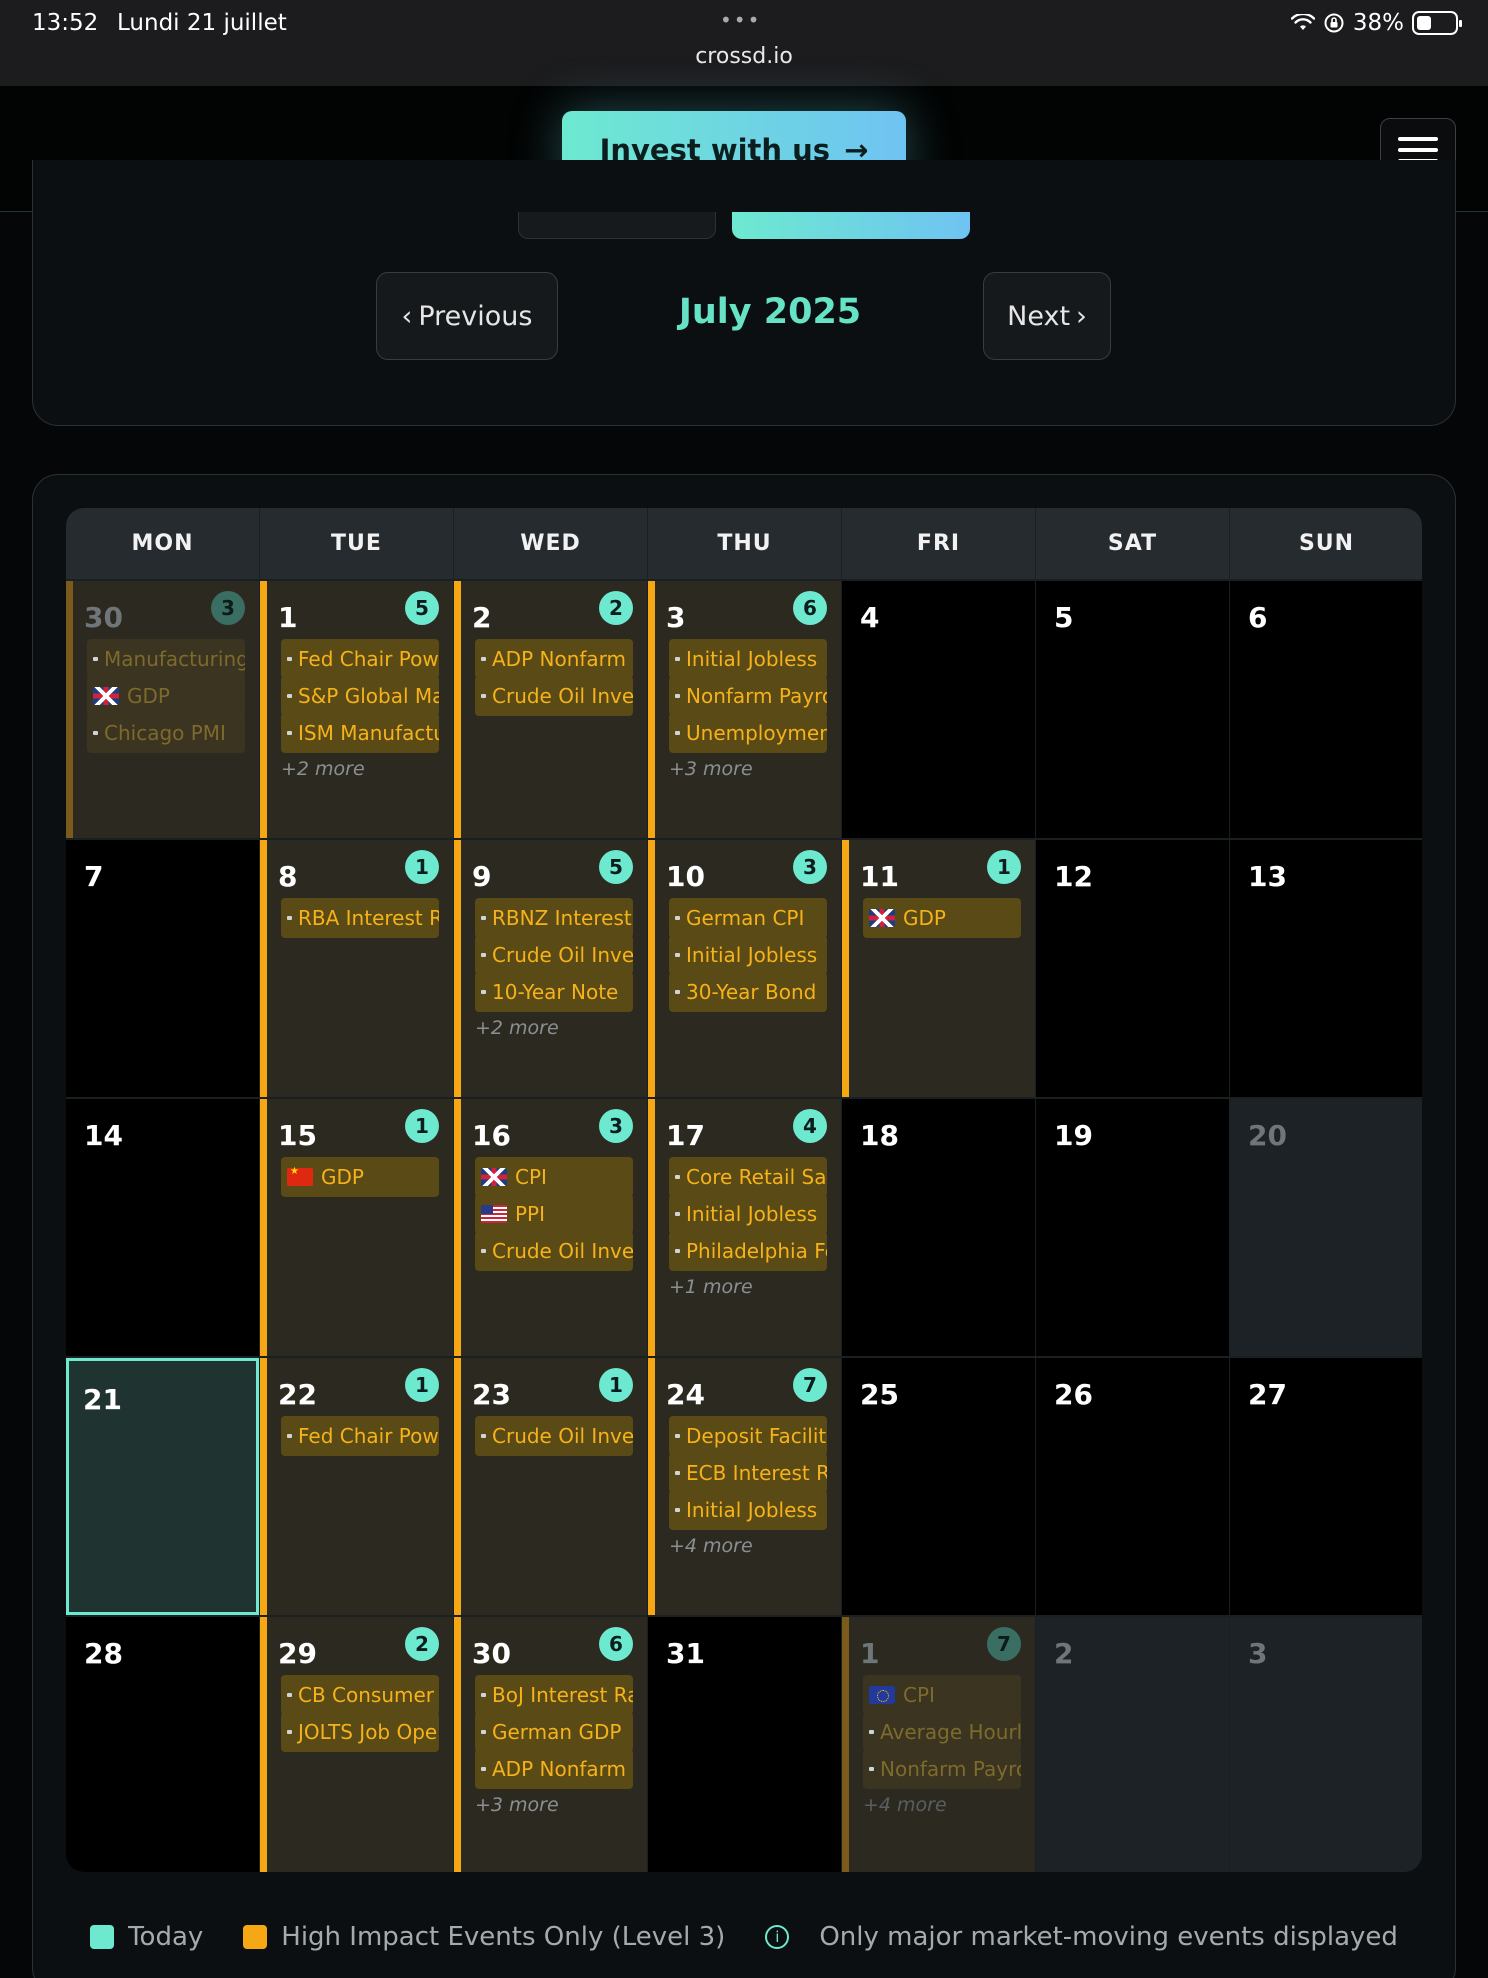  What do you see at coordinates (102, 1399) in the screenshot?
I see `day-number: 21` at bounding box center [102, 1399].